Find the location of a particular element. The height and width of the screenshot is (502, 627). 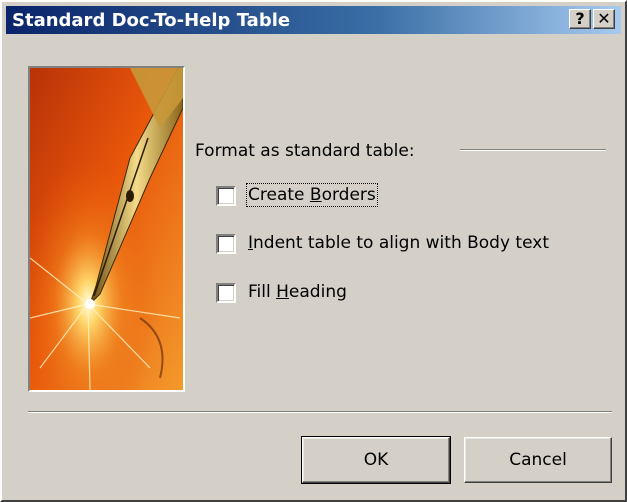

accelerator-key: H is located at coordinates (282, 292).